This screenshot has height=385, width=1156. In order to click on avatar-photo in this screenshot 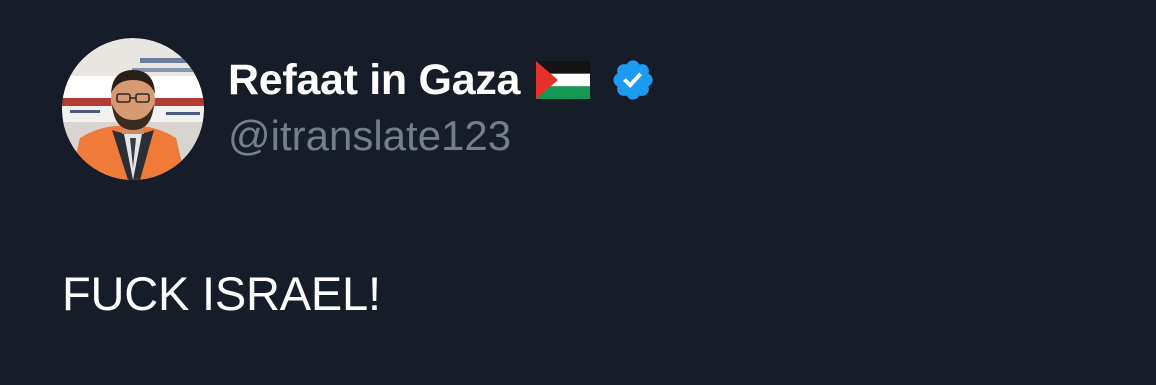, I will do `click(133, 109)`.